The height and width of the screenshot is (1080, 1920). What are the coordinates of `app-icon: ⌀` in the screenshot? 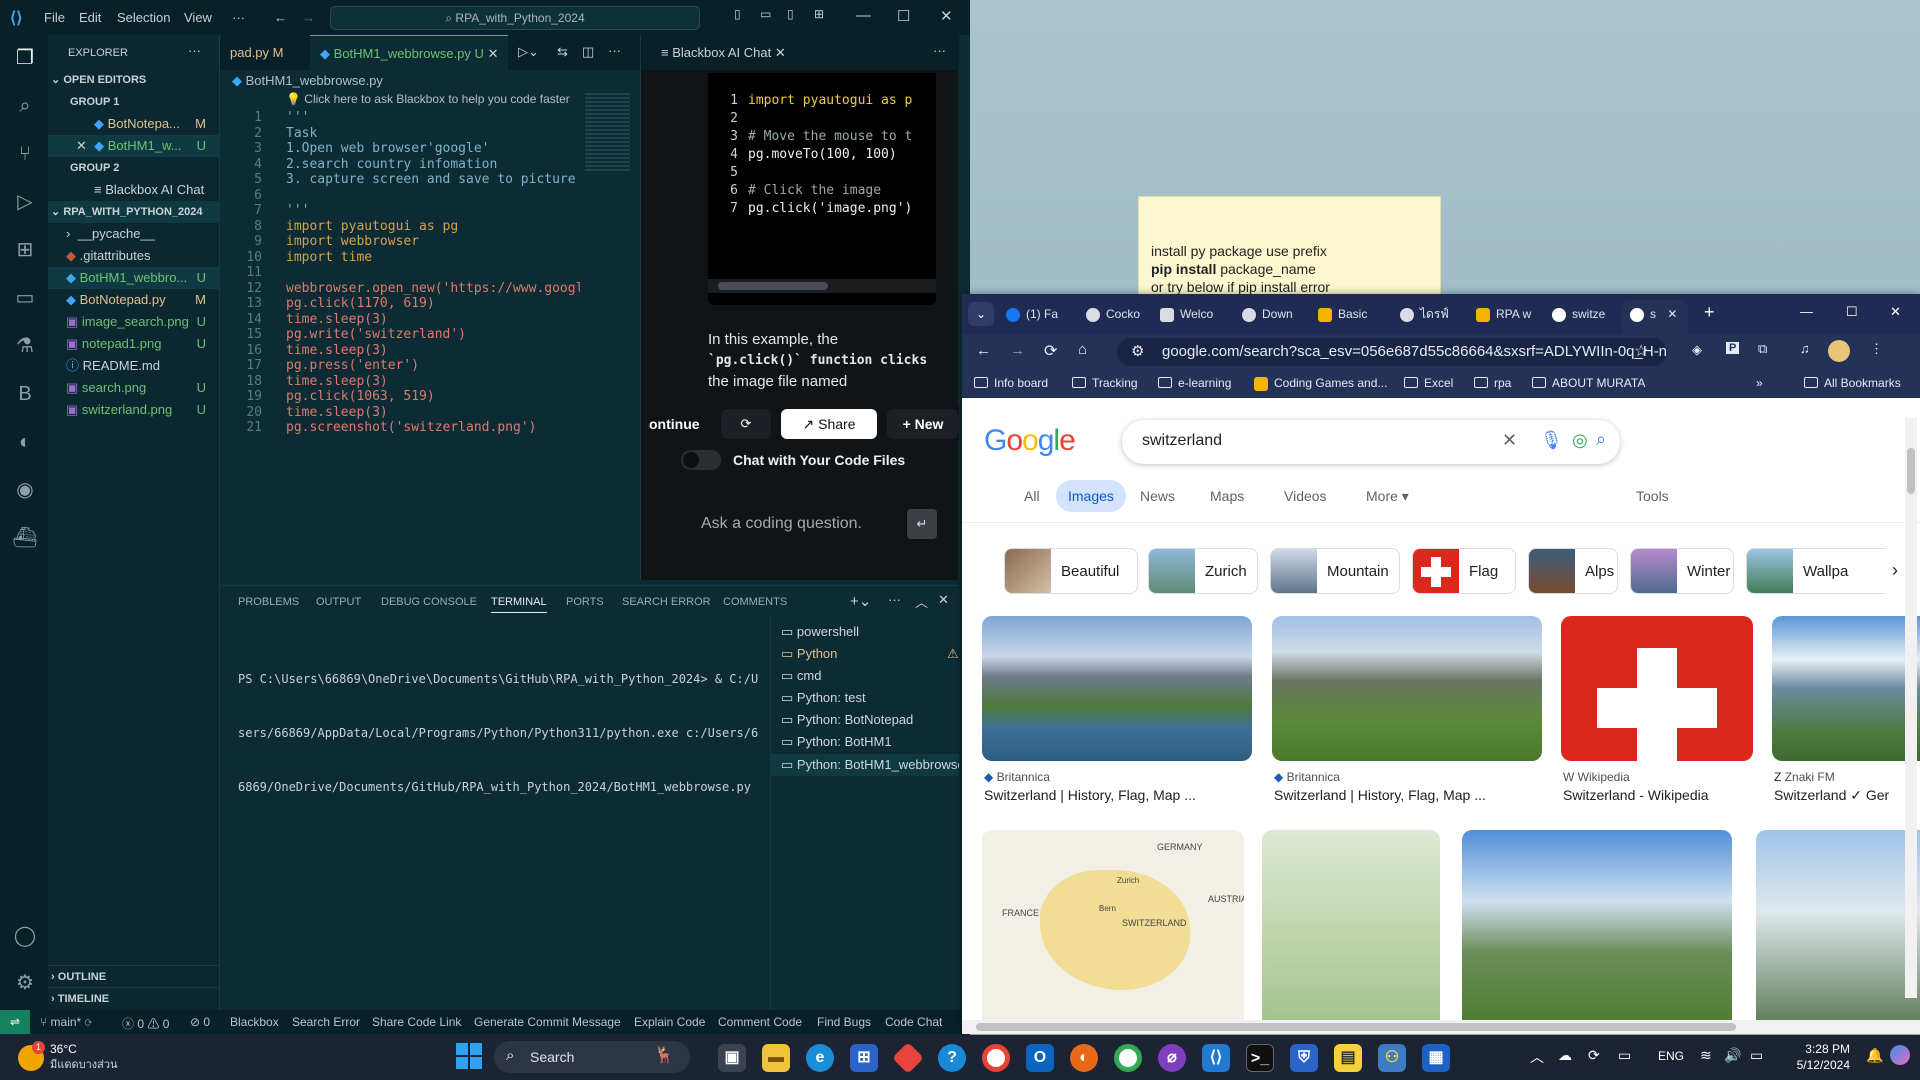 It's located at (1172, 1058).